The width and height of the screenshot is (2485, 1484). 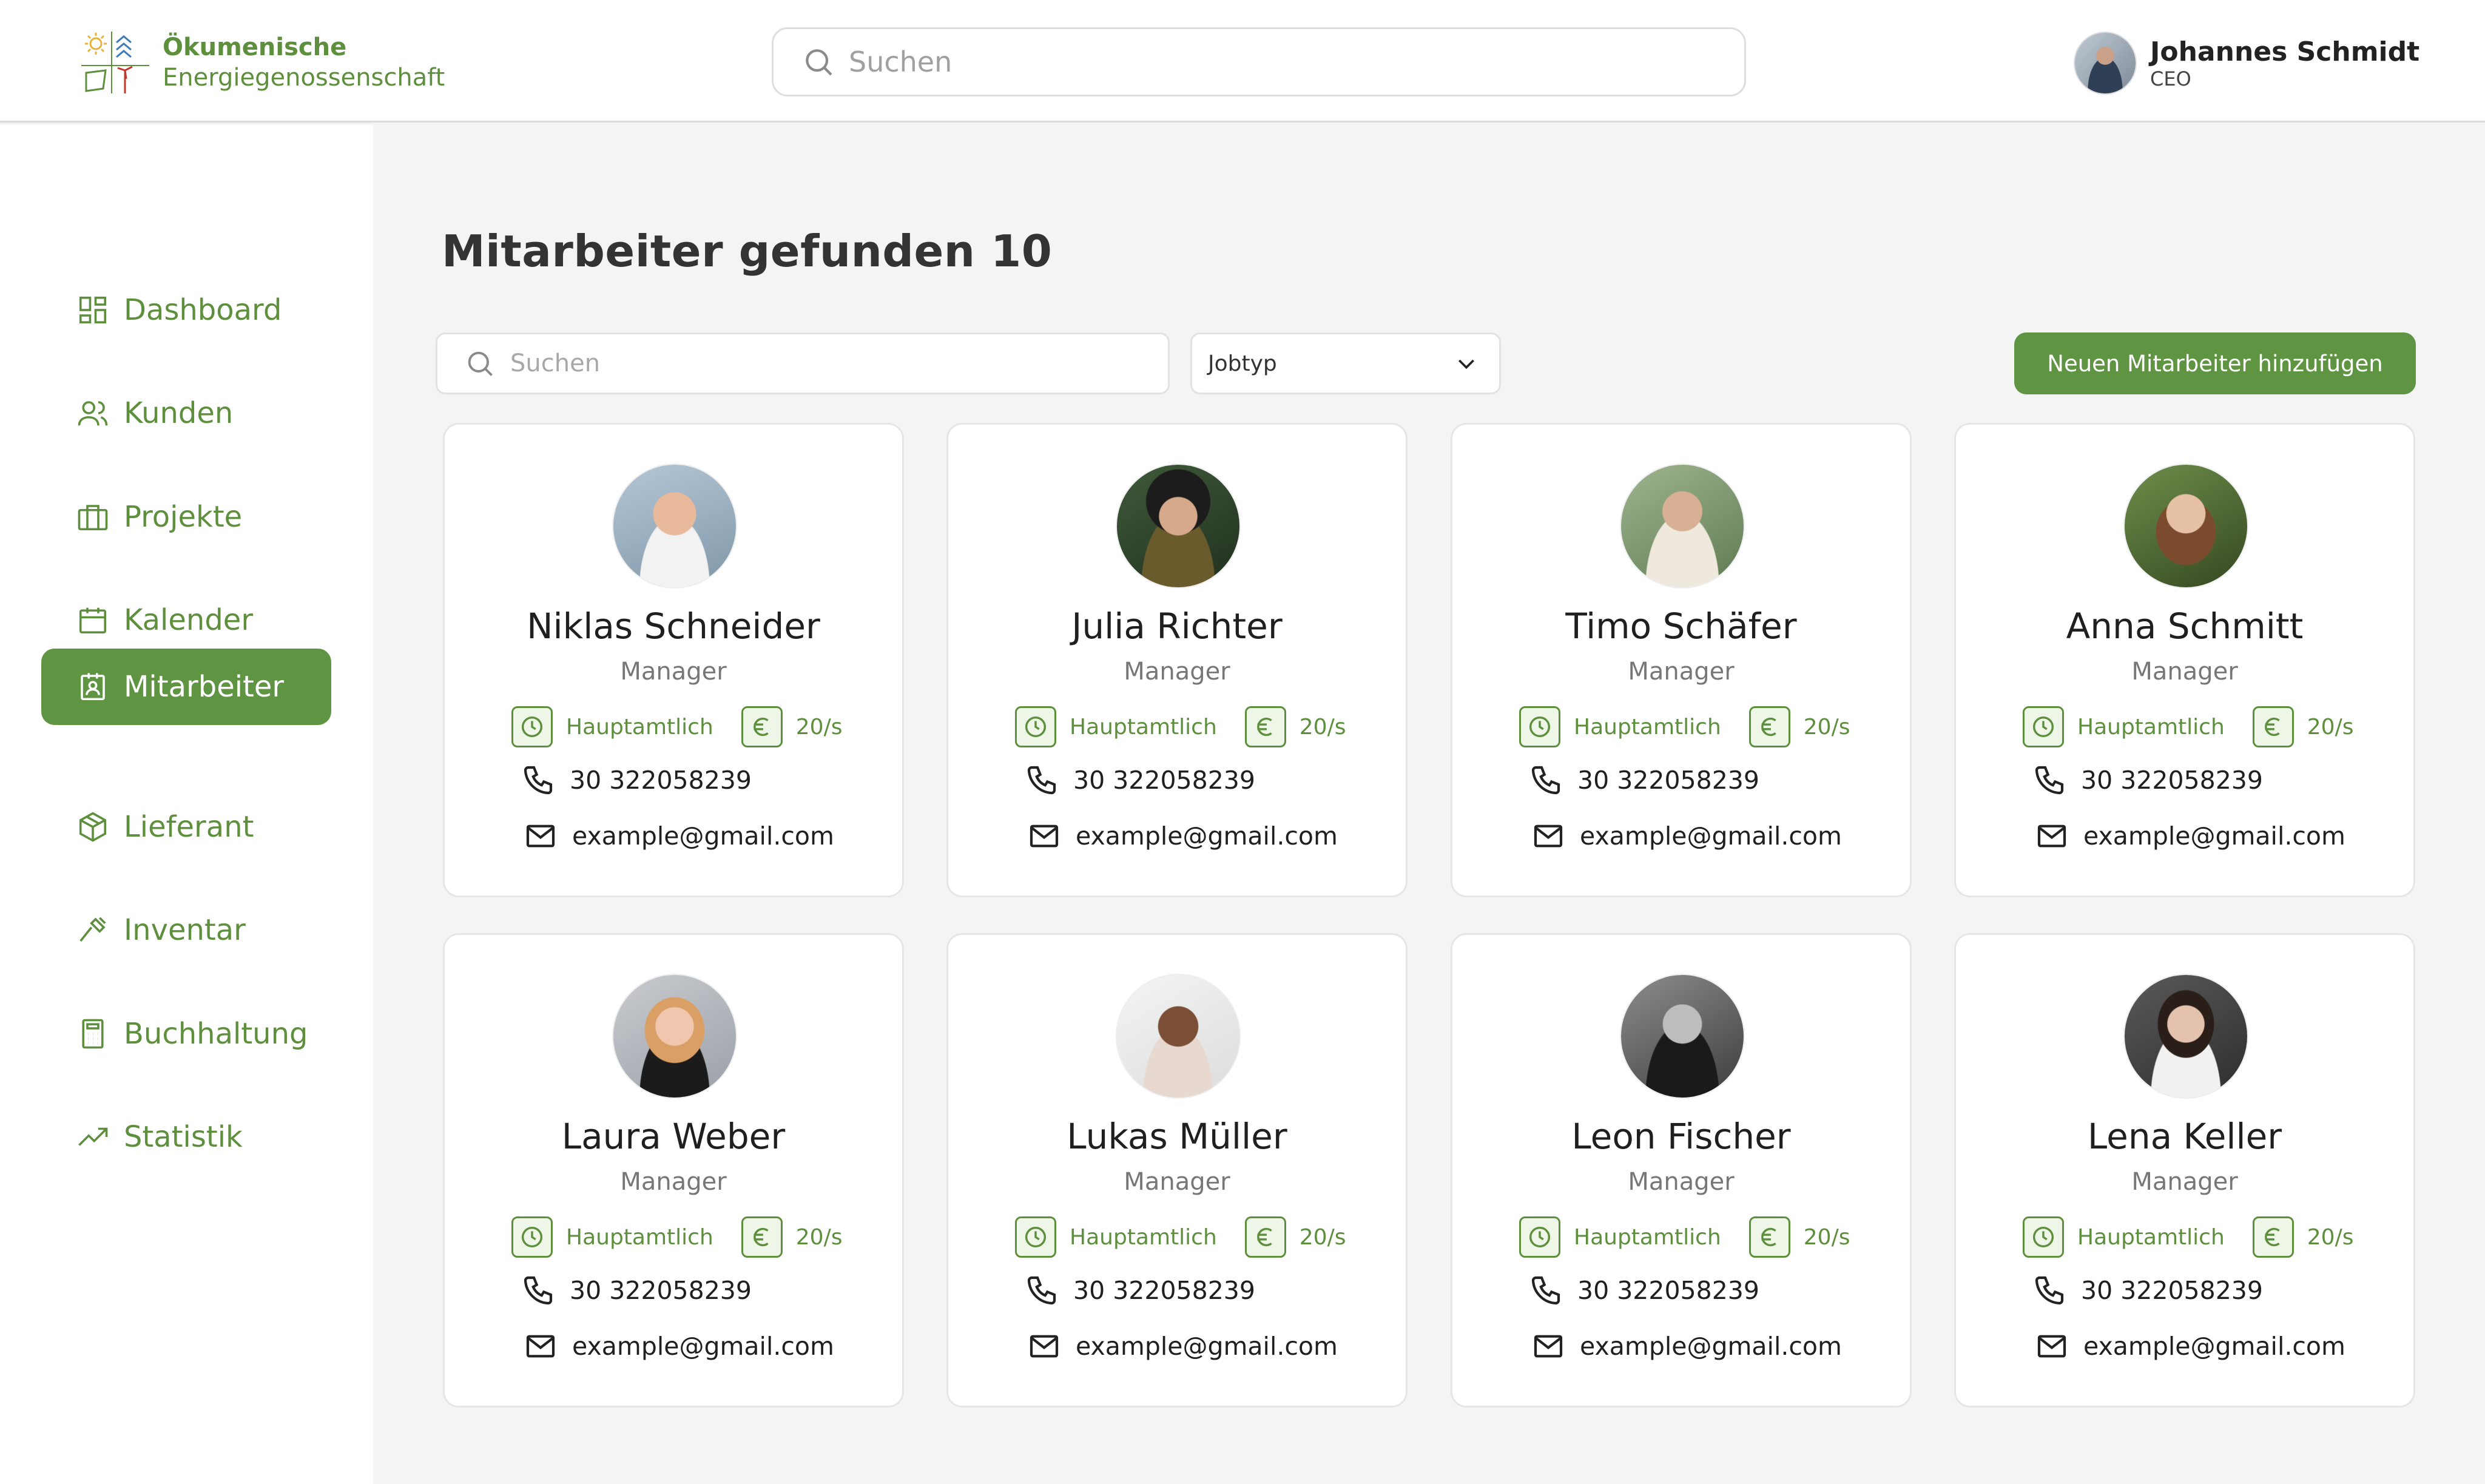 I want to click on chevron-down-icon, so click(x=1466, y=364).